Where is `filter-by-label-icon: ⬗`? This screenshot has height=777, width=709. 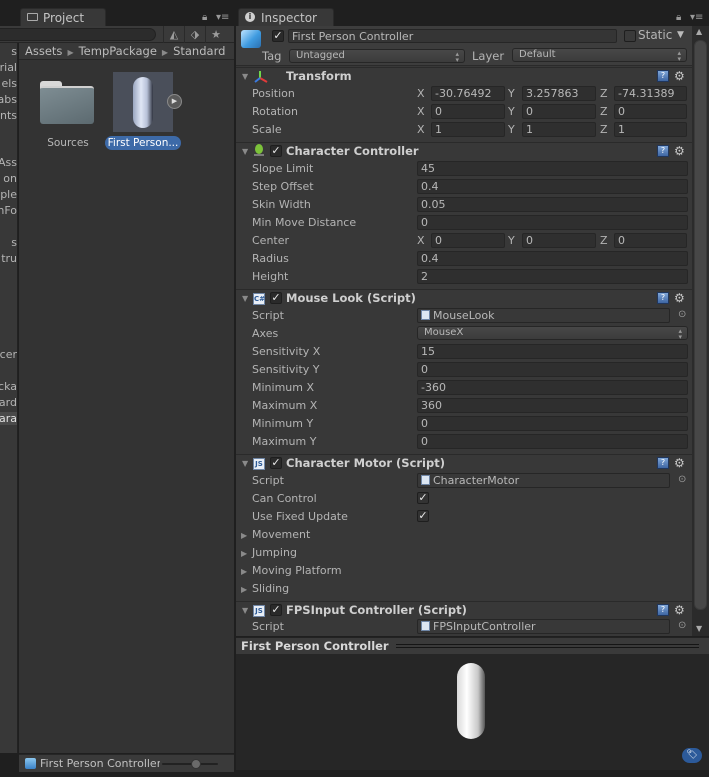
filter-by-label-icon: ⬗ is located at coordinates (194, 34).